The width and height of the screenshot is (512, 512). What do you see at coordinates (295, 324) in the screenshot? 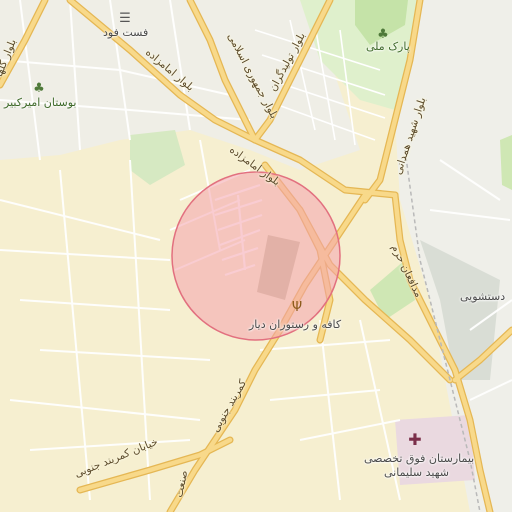
I see `poi-cafe-label: کافه و رستوران دیار` at bounding box center [295, 324].